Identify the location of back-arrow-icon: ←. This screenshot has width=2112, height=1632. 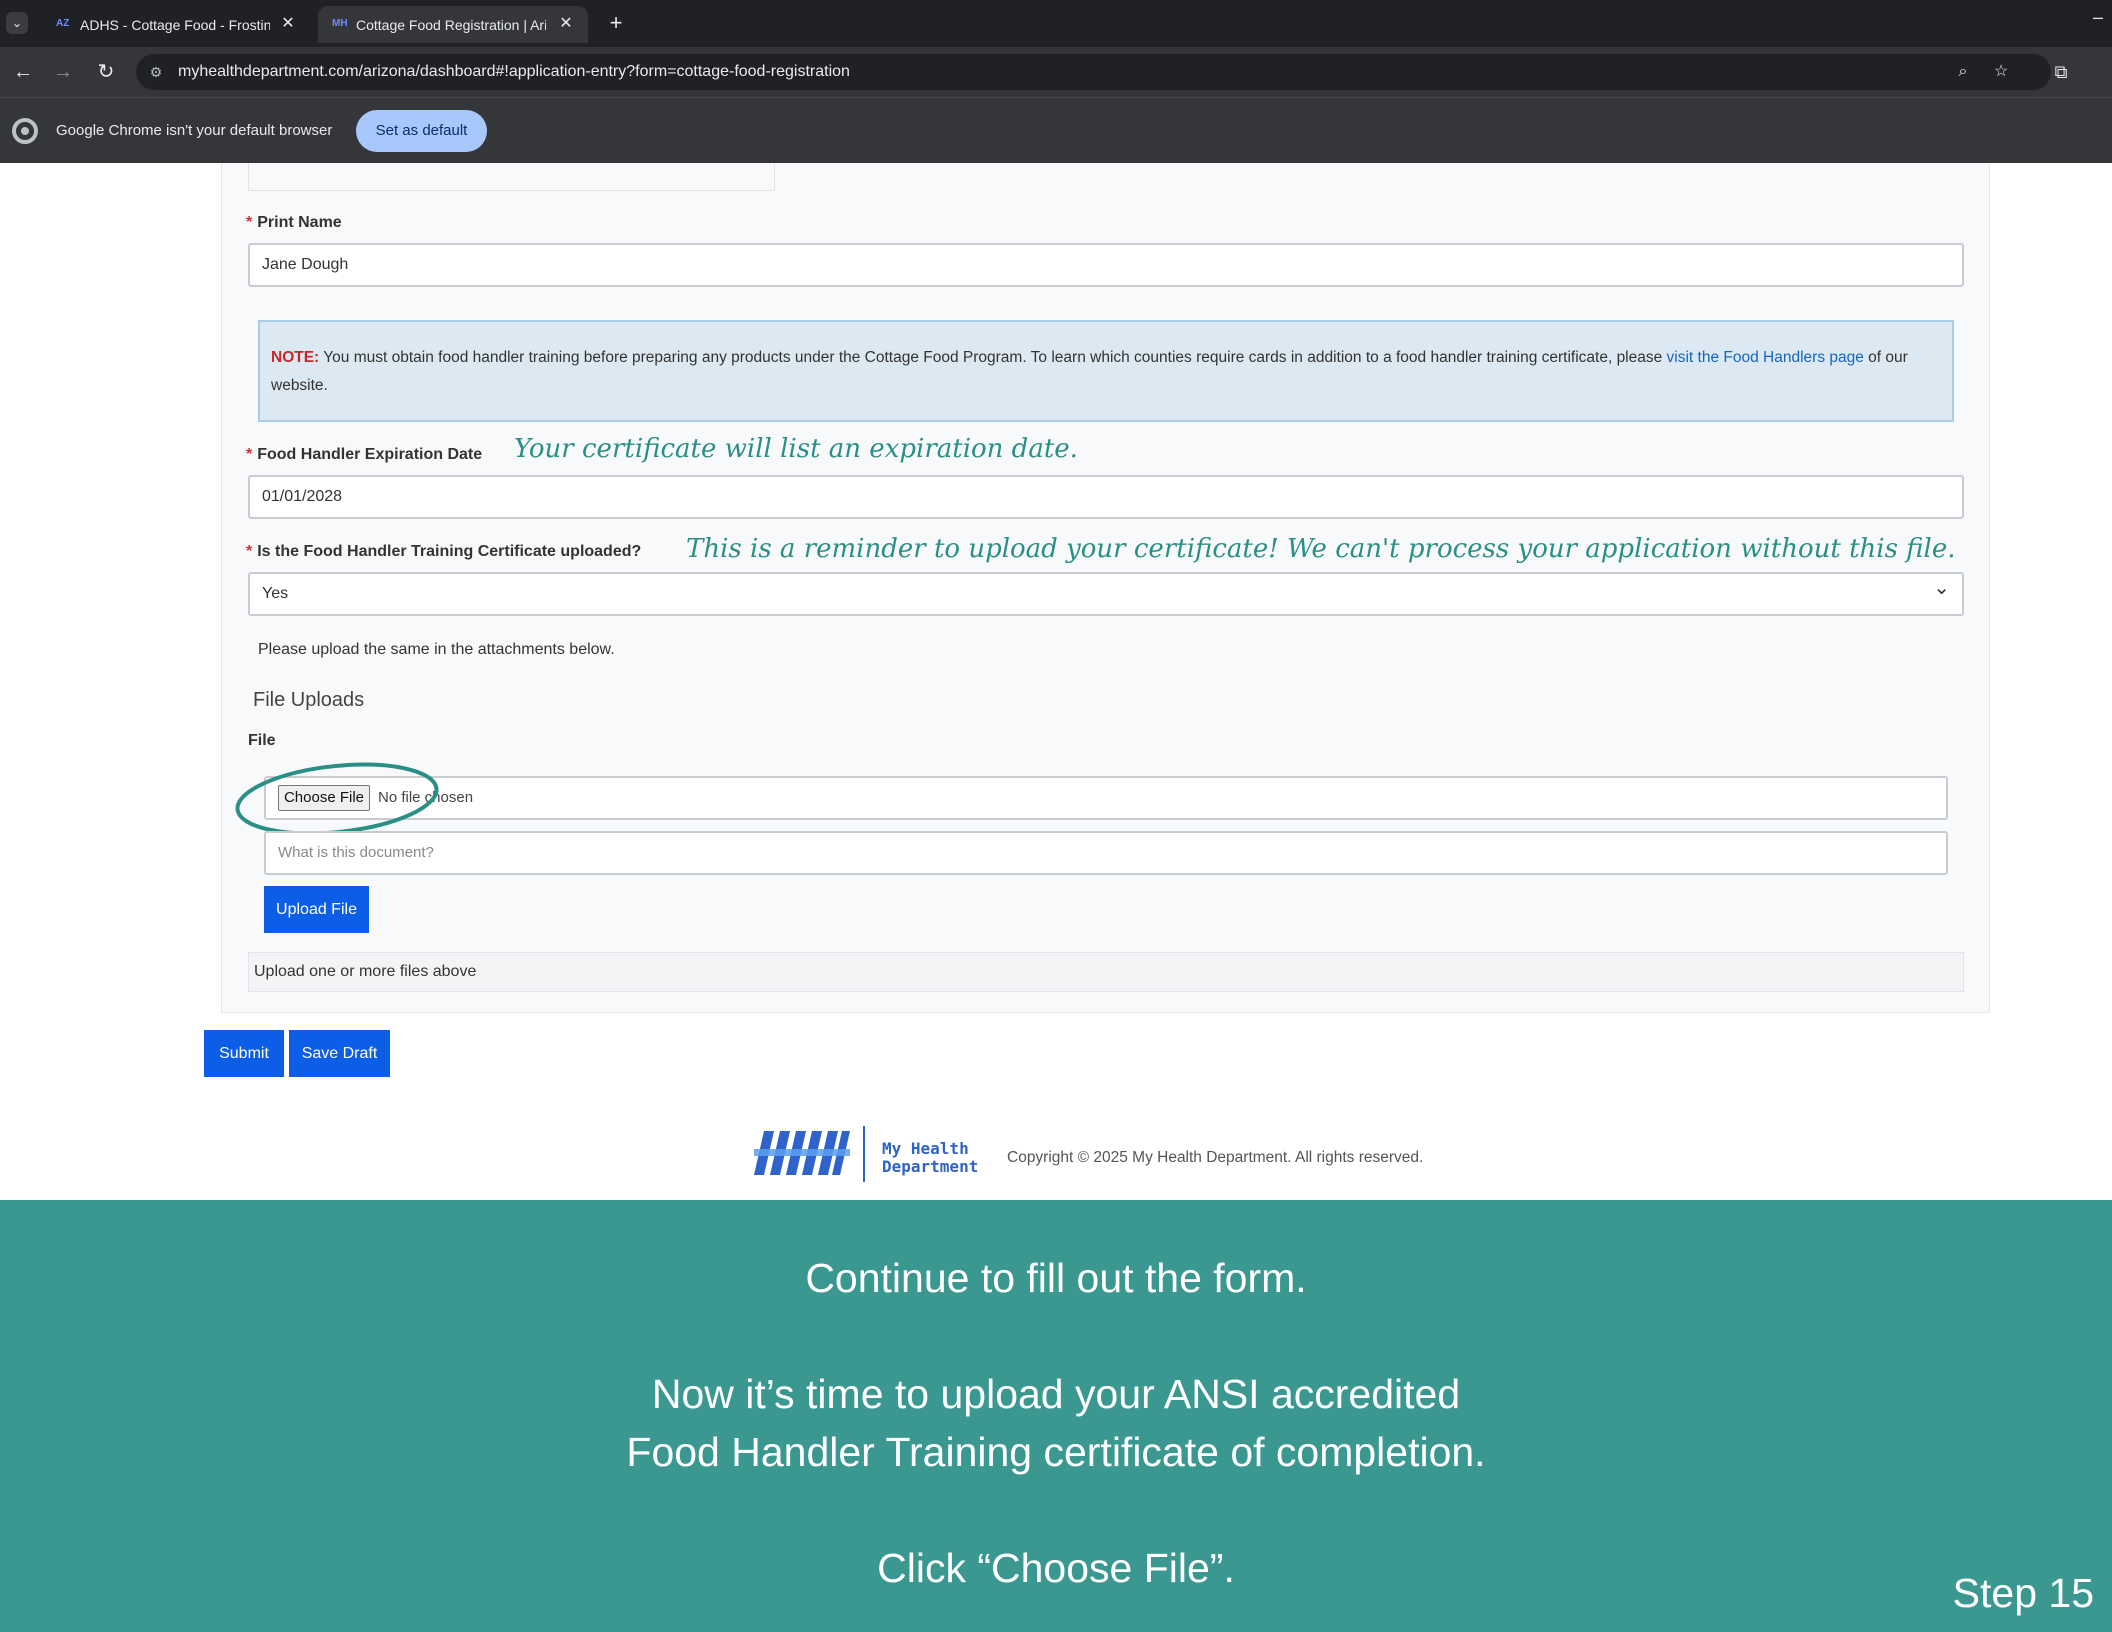
(23, 72).